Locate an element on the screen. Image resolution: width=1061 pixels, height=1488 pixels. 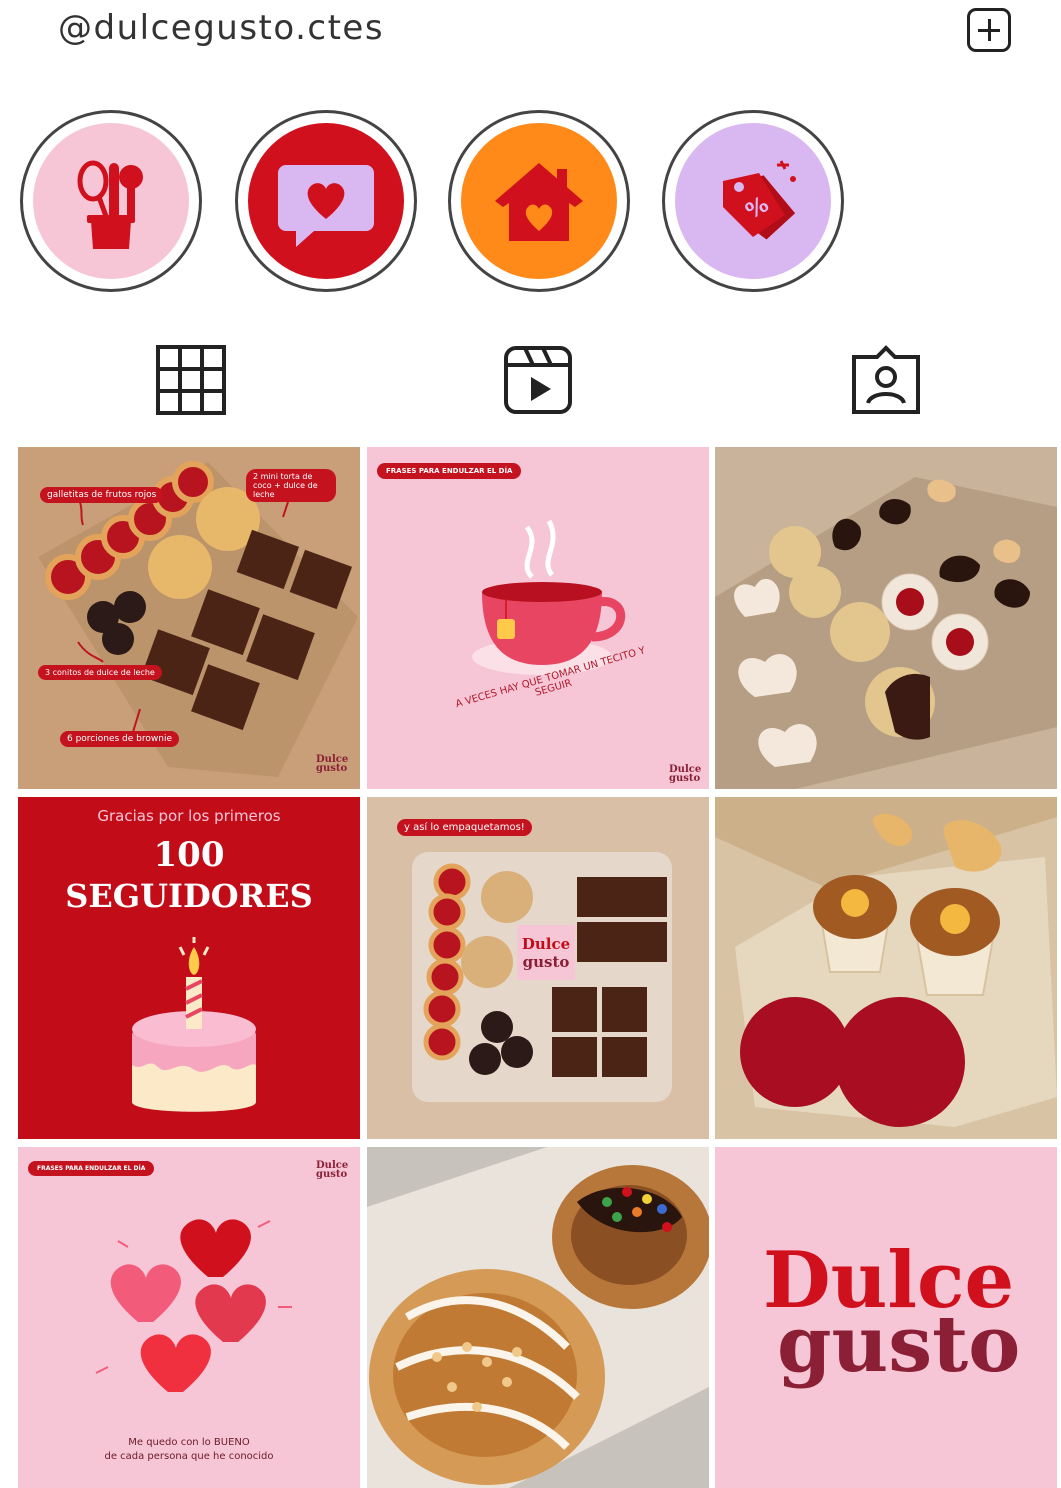
profile-username: @dulcegusto.ctes is located at coordinates (221, 28).